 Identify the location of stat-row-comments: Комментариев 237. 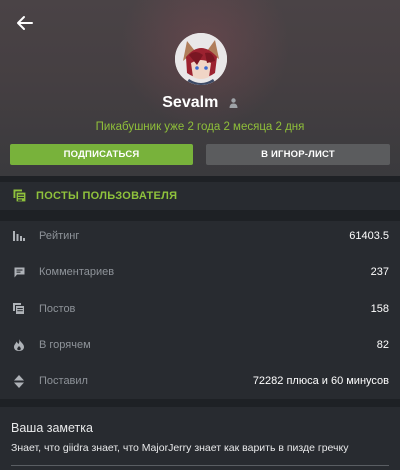
(200, 272).